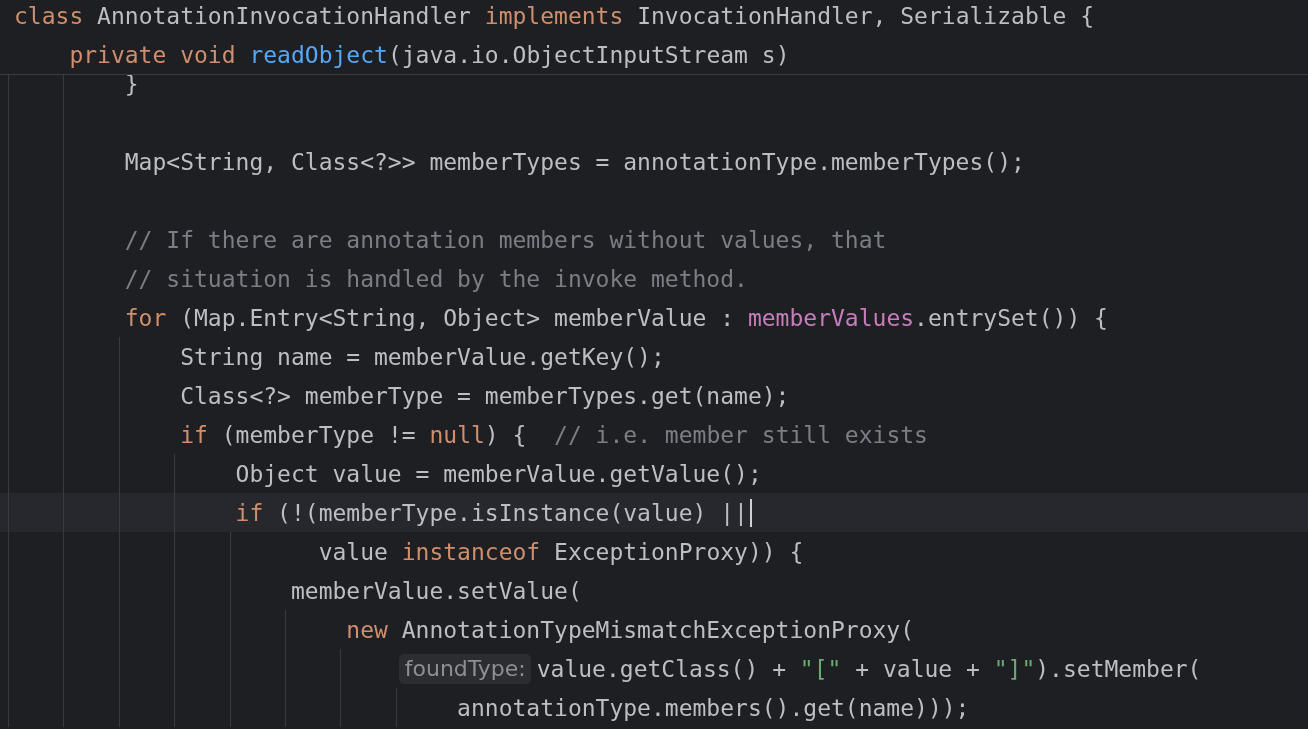 The image size is (1308, 729). I want to click on text-cursor, so click(750, 512).